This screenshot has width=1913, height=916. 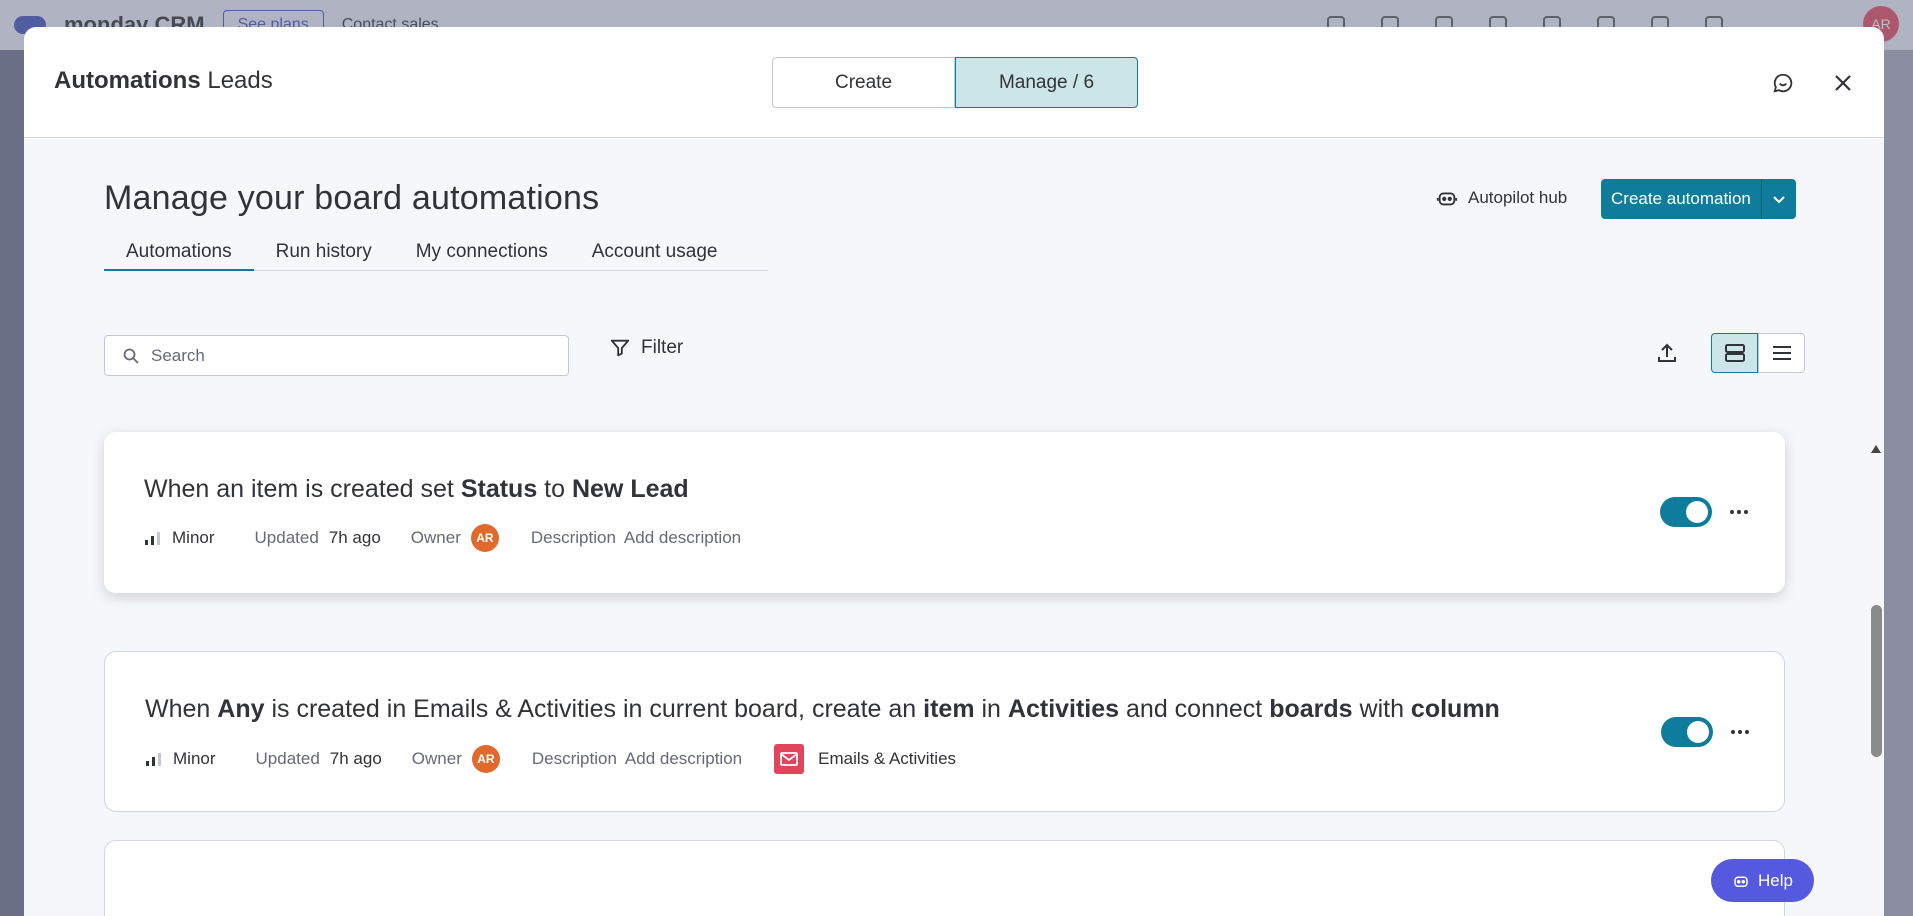 What do you see at coordinates (302, 489) in the screenshot?
I see `recipe-text: When an item is created set` at bounding box center [302, 489].